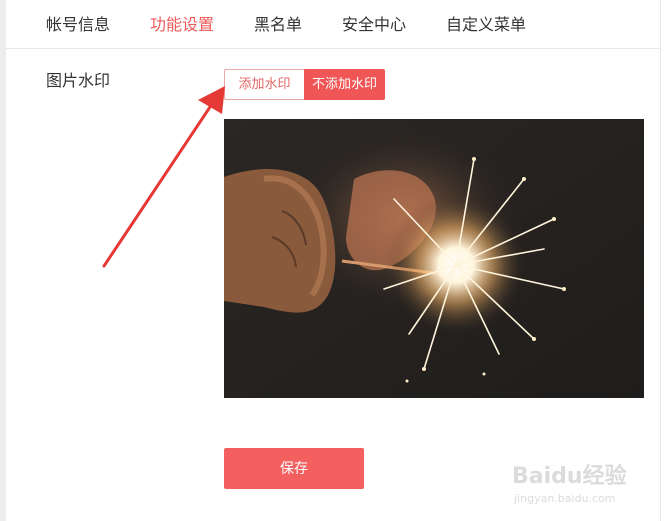 The image size is (669, 521). What do you see at coordinates (294, 468) in the screenshot?
I see `save-button: 保存` at bounding box center [294, 468].